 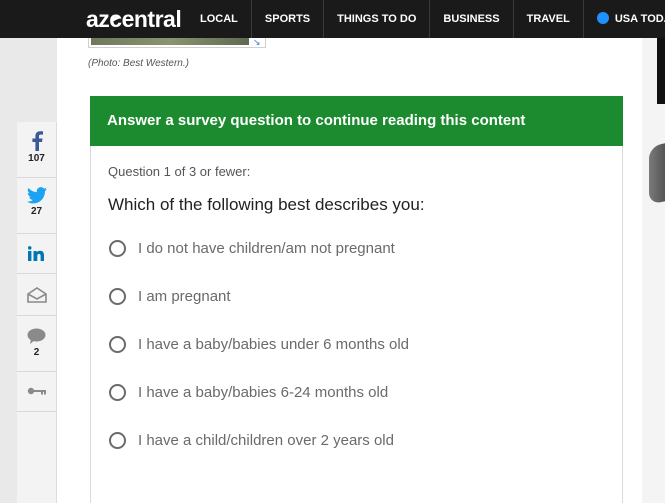 I want to click on nav-item-sports: SPORTS, so click(x=286, y=19).